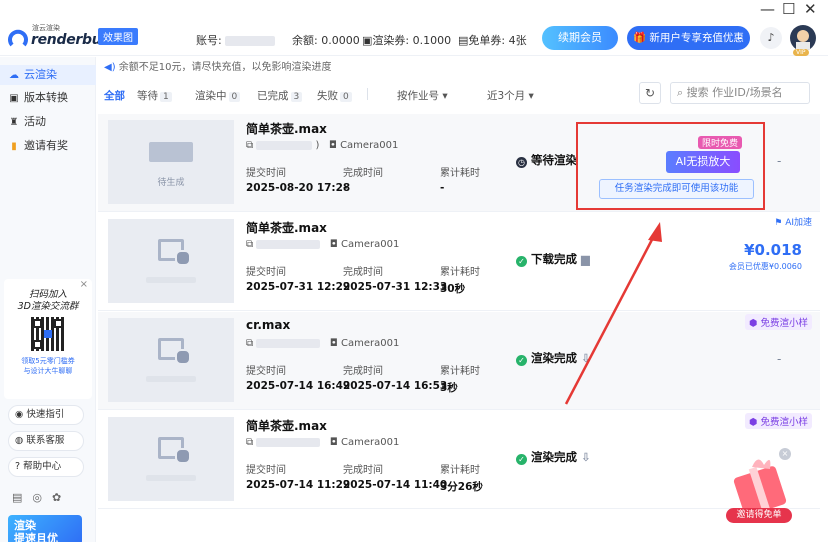 This screenshot has width=828, height=542. I want to click on sidebar-item-invite: ▮ 邀请有奖, so click(48, 146).